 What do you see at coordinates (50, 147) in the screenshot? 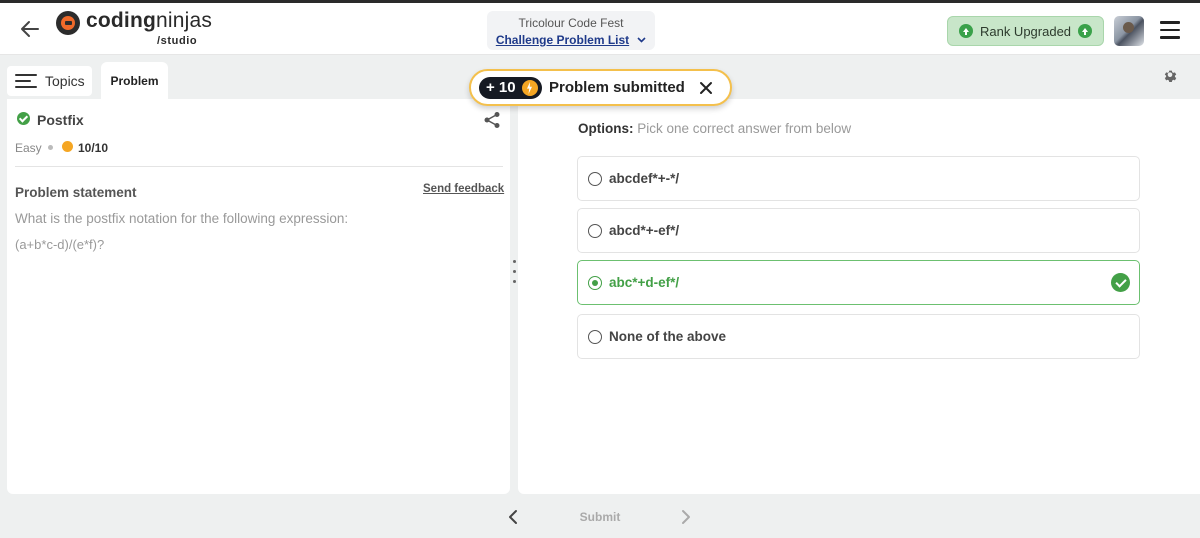
I see `separator-dot` at bounding box center [50, 147].